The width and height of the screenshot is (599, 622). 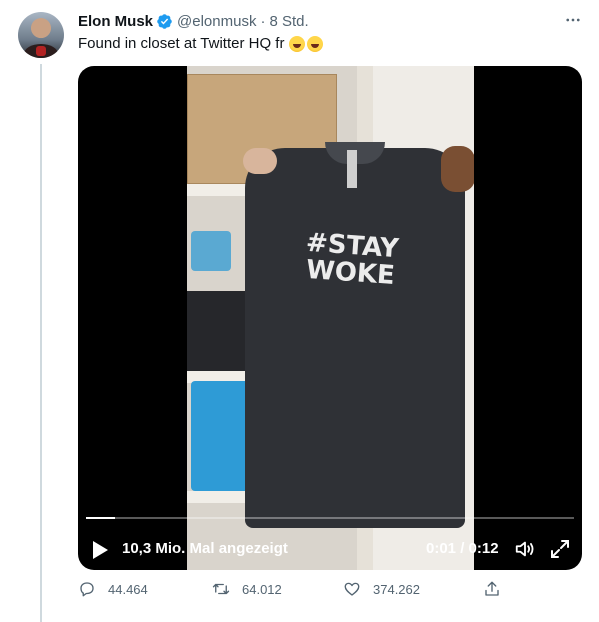 What do you see at coordinates (164, 21) in the screenshot?
I see `verified-badge-icon` at bounding box center [164, 21].